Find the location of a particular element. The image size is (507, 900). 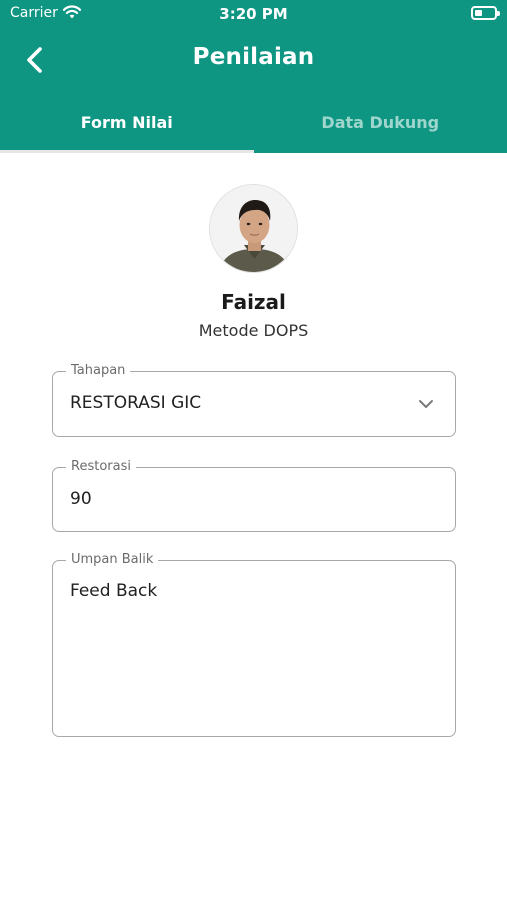

chevron-down-icon is located at coordinates (426, 404).